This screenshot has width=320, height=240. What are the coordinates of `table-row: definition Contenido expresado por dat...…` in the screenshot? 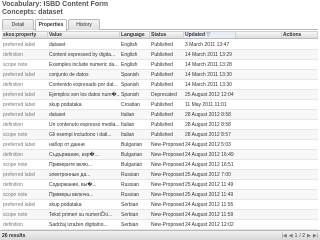 It's located at (160, 85).